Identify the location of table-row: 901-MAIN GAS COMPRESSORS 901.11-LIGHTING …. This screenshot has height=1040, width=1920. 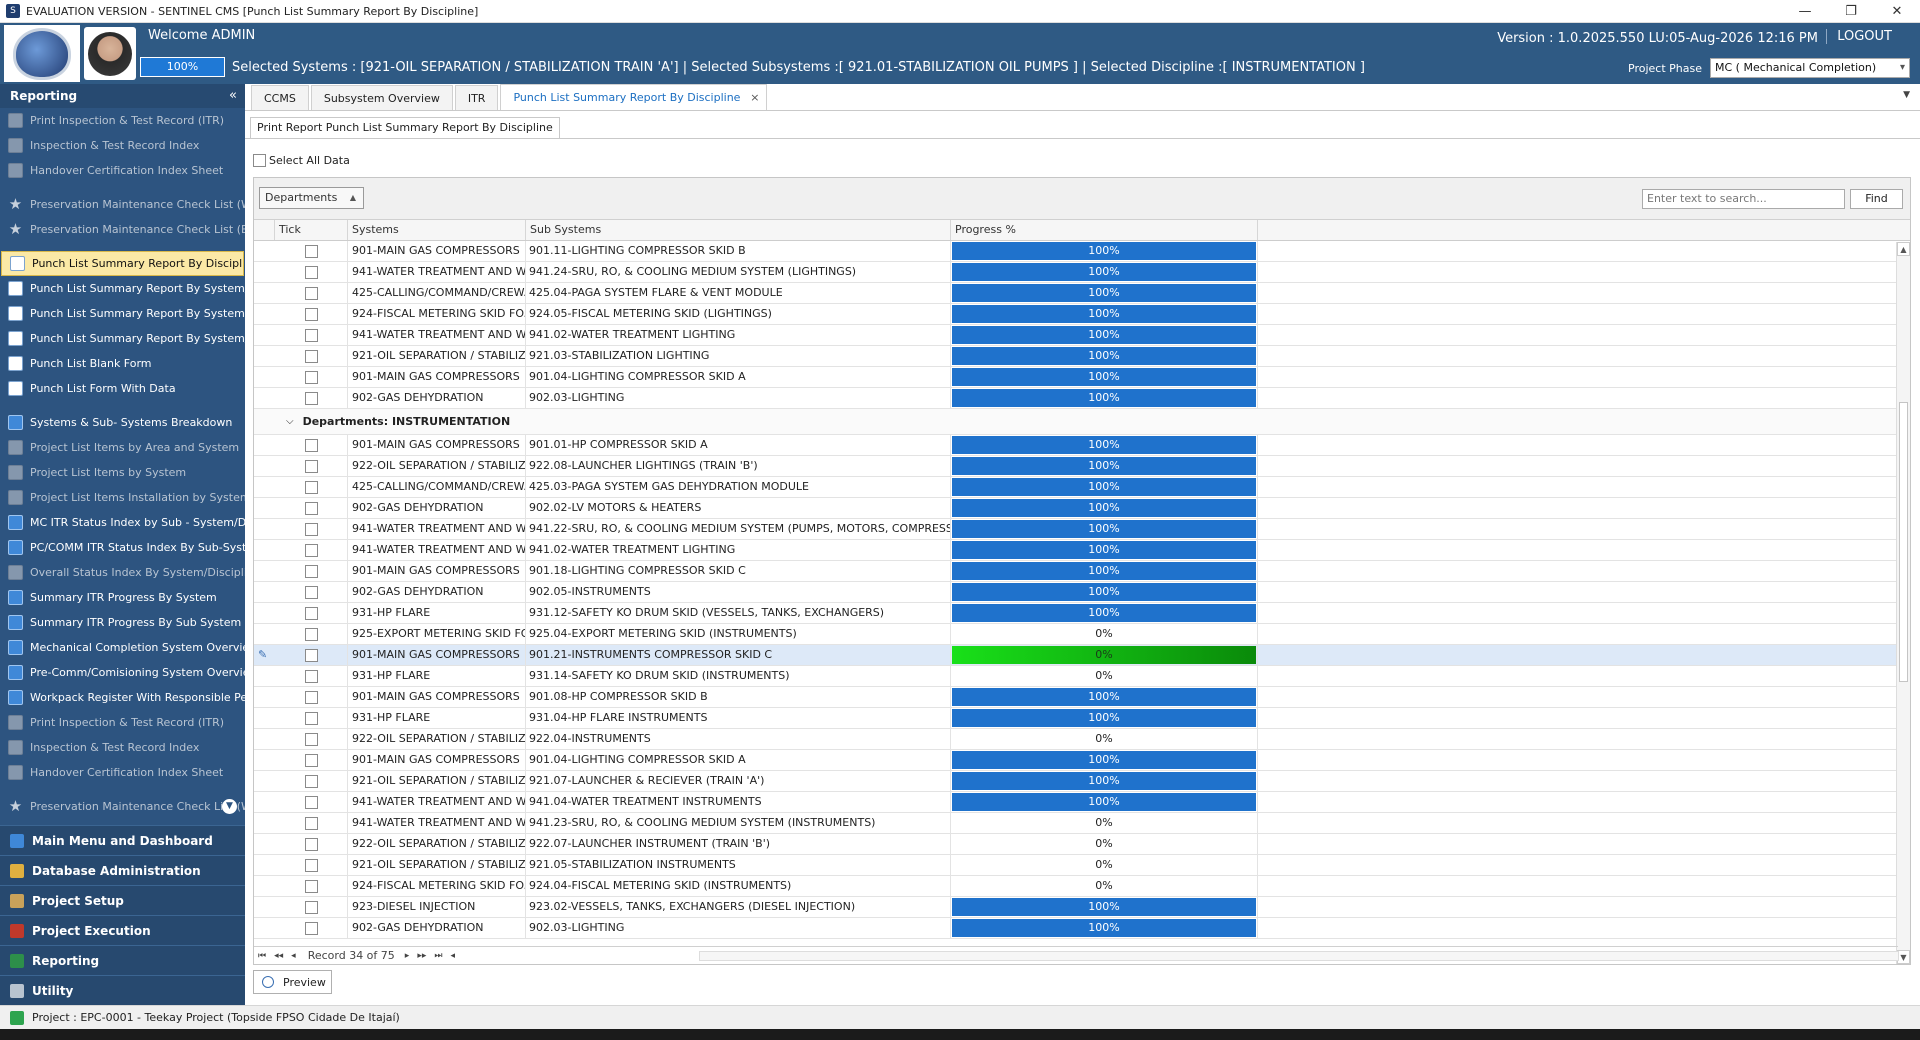
(1082, 251).